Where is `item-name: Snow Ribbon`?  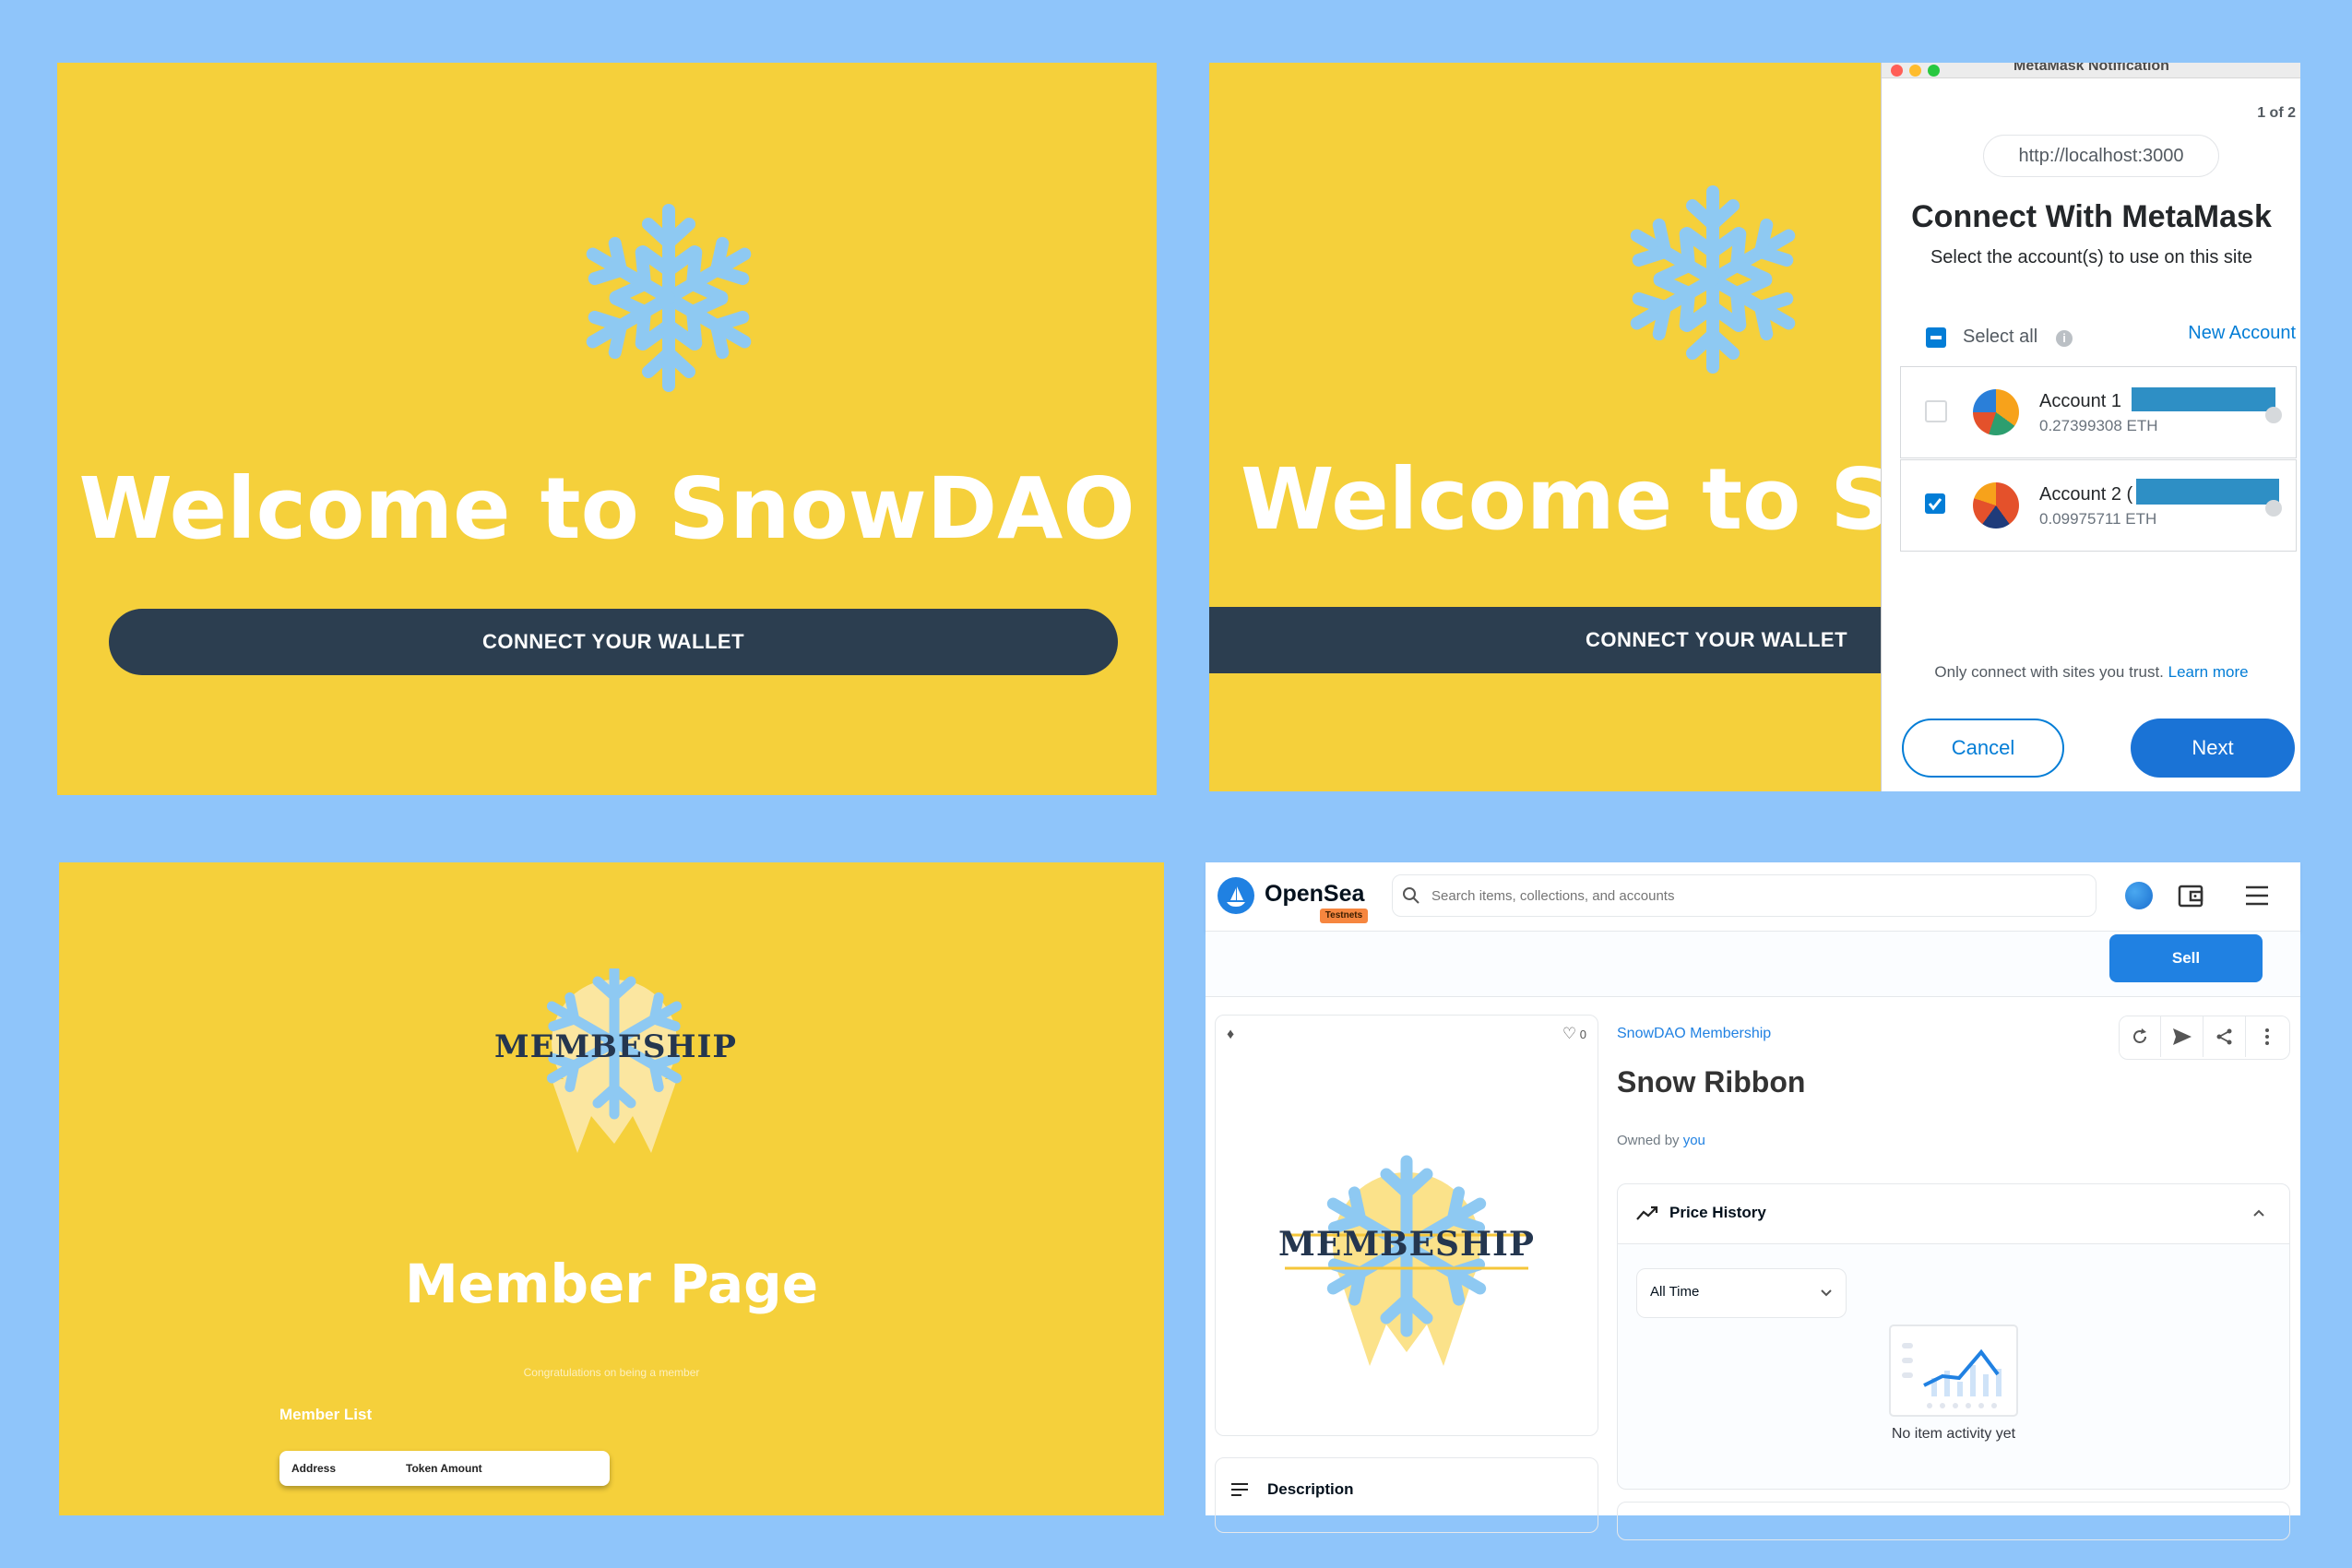 item-name: Snow Ribbon is located at coordinates (1711, 1082).